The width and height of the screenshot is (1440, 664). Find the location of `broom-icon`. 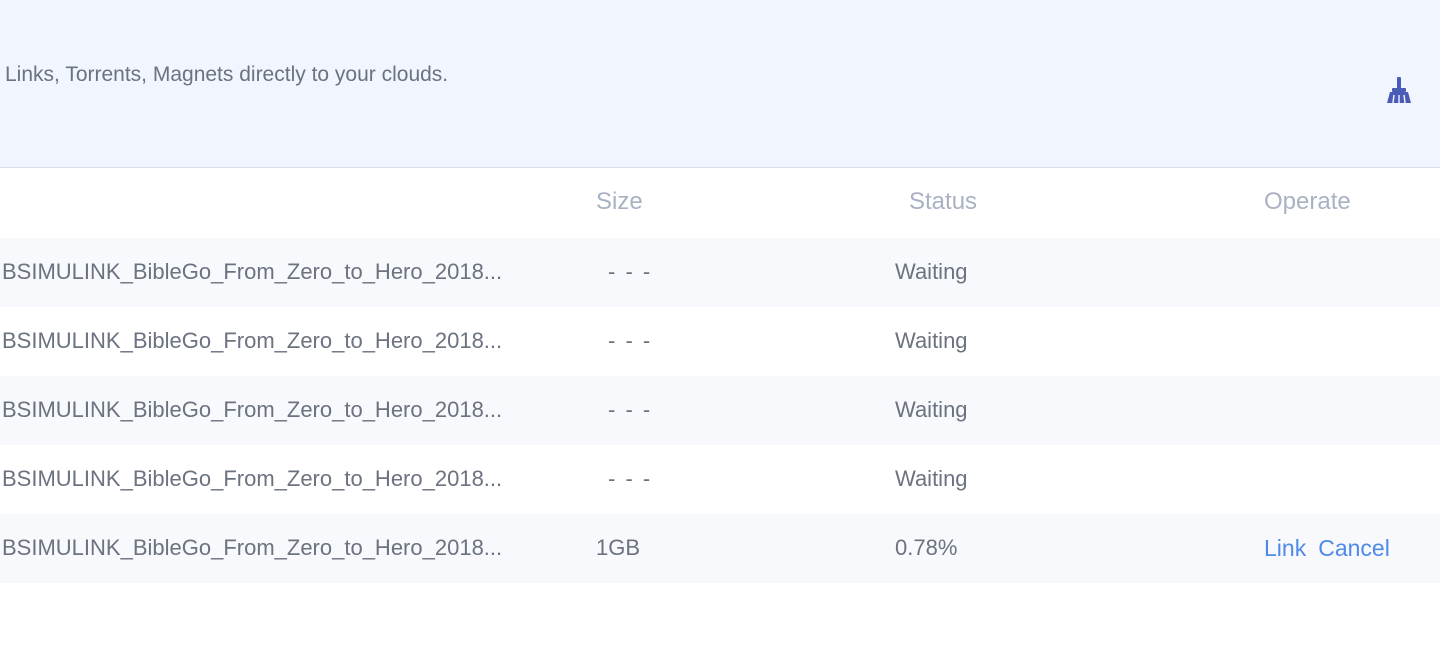

broom-icon is located at coordinates (1399, 90).